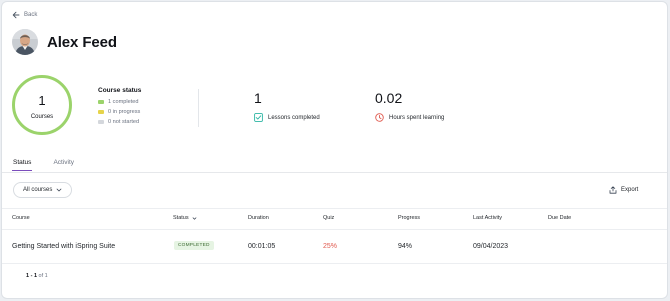 The height and width of the screenshot is (301, 670). Describe the element at coordinates (38, 190) in the screenshot. I see `course-filter-value: All courses` at that location.